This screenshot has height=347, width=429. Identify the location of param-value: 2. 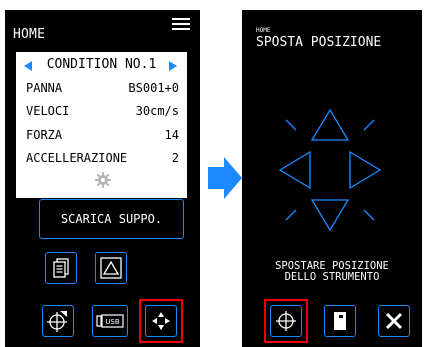
(175, 158).